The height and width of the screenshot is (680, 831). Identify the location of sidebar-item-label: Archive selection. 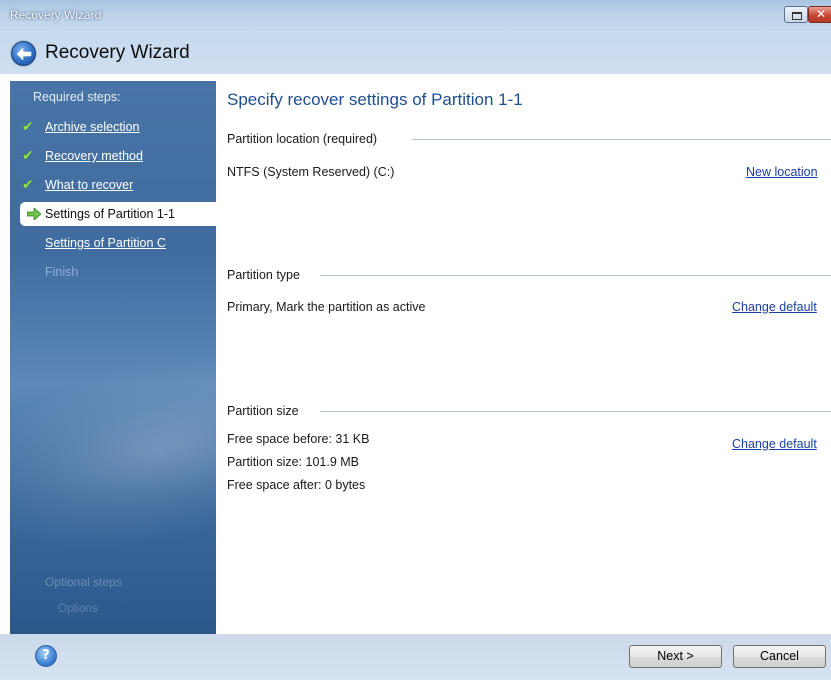
(92, 127).